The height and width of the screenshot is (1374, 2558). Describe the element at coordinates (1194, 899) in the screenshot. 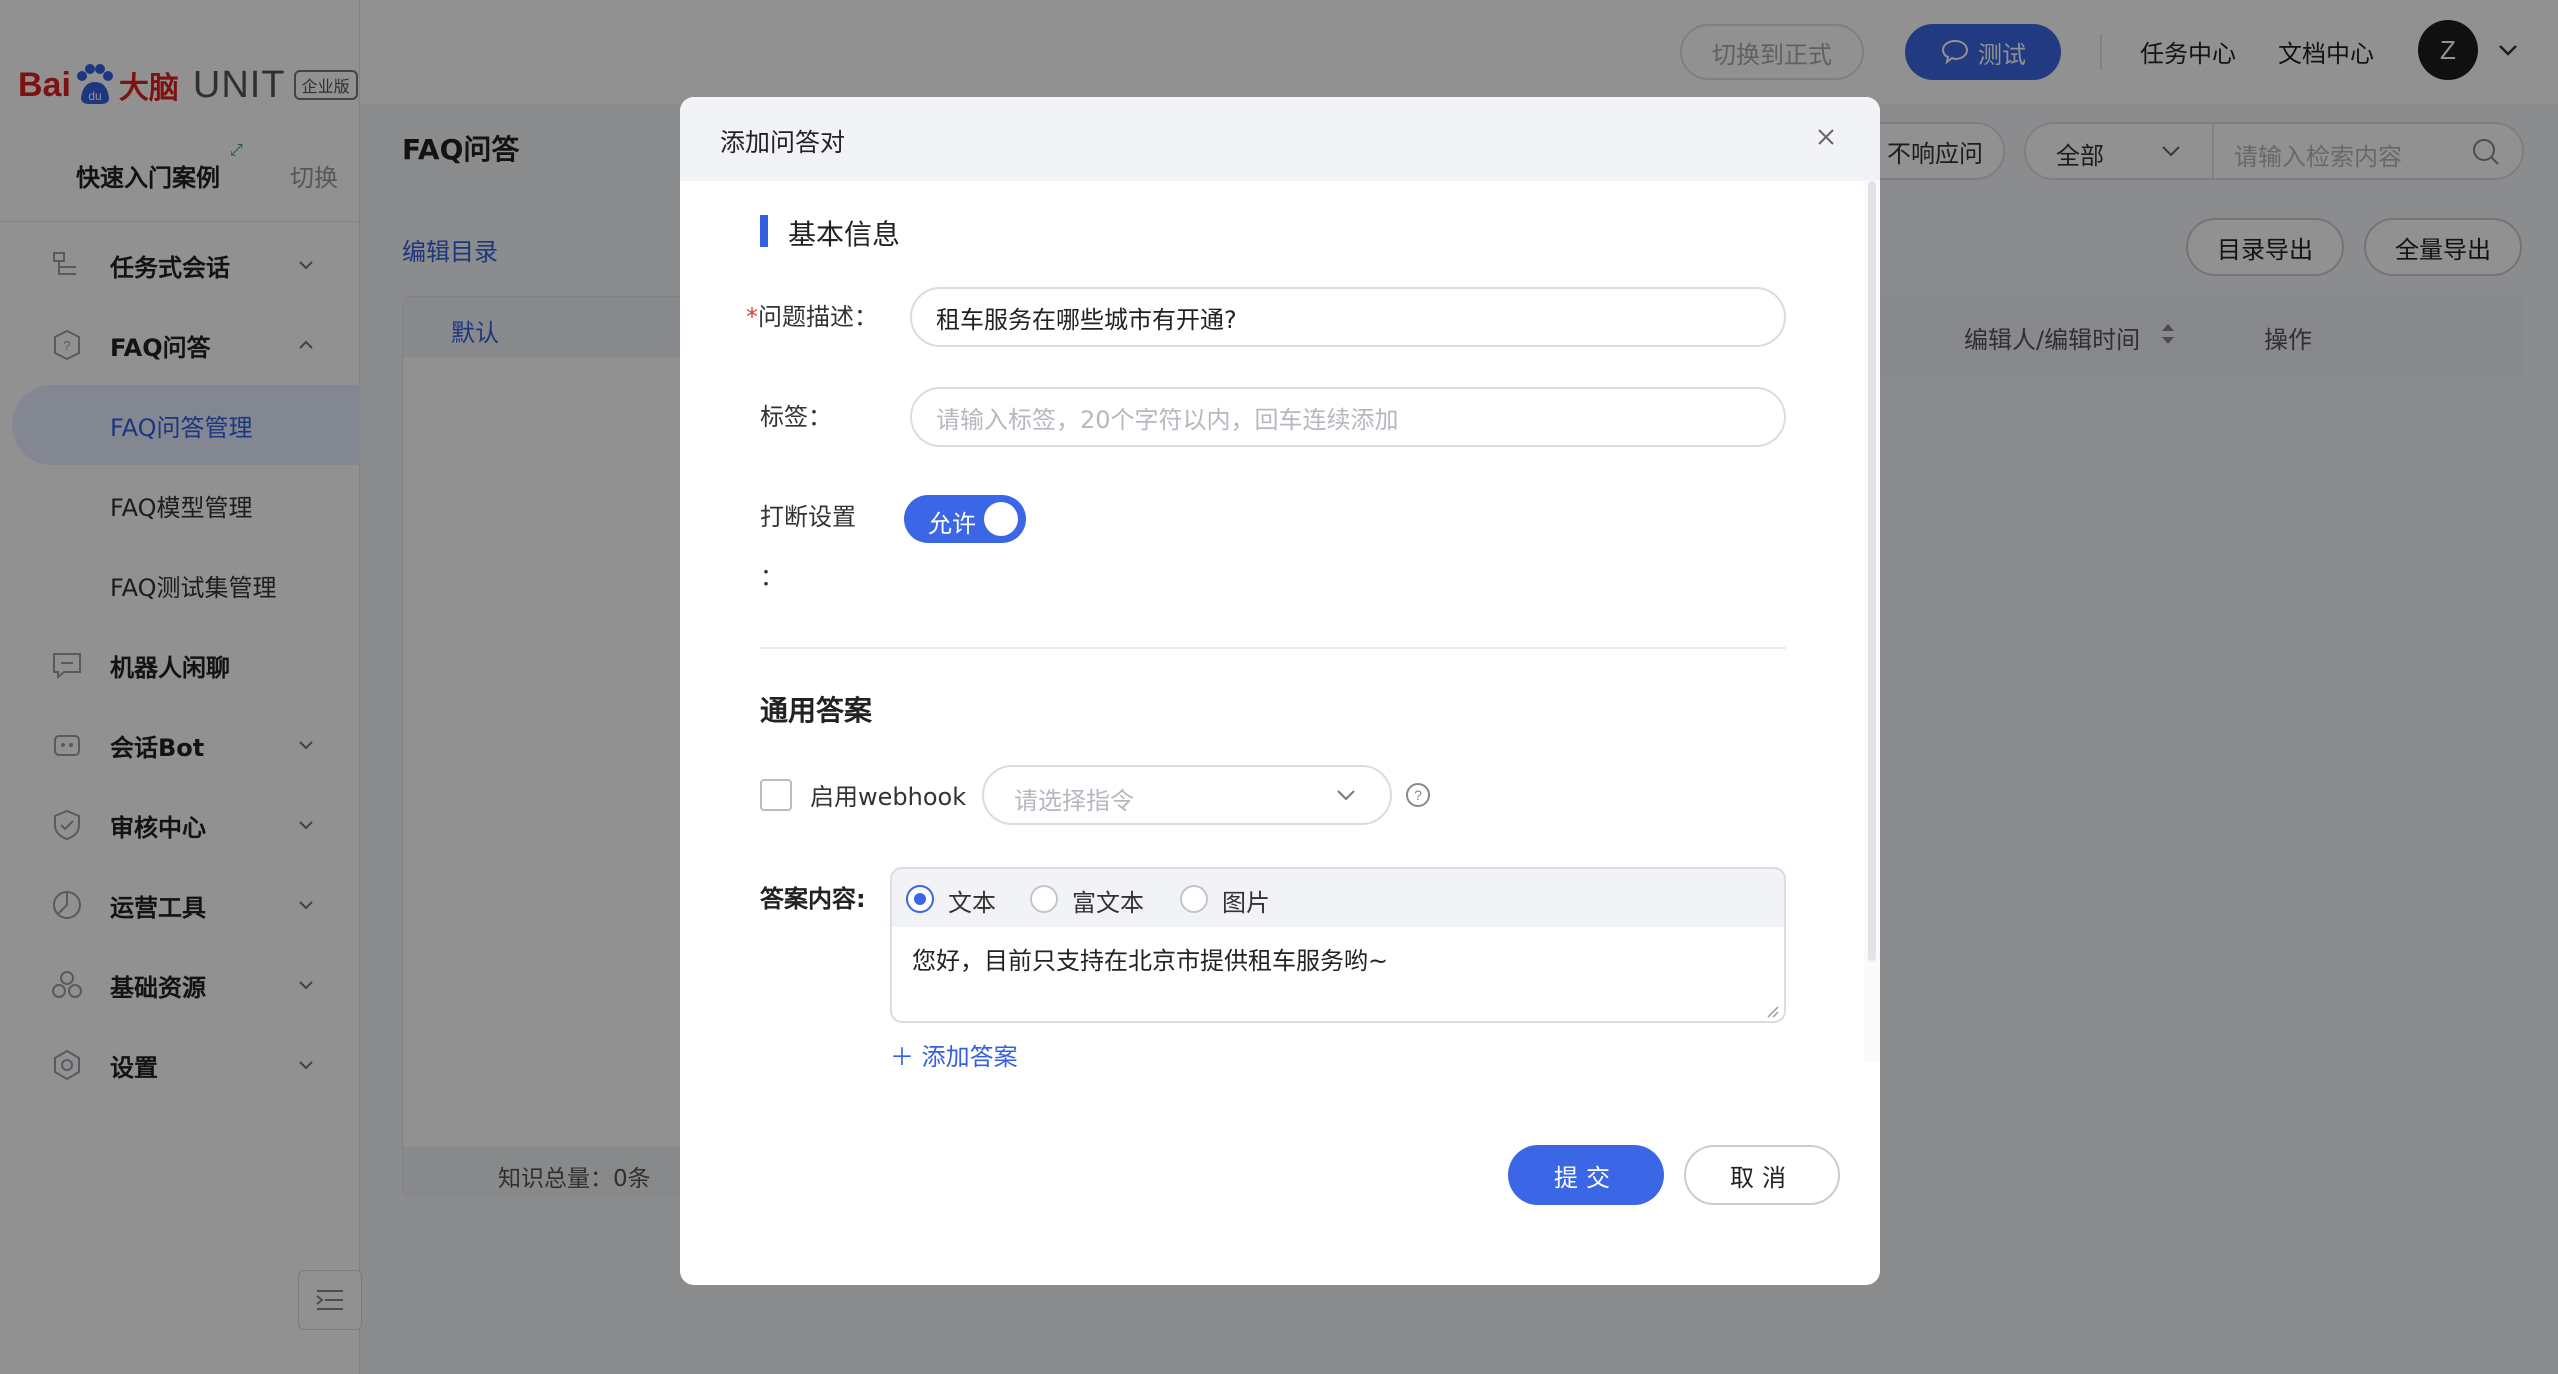

I see `radio-image` at that location.